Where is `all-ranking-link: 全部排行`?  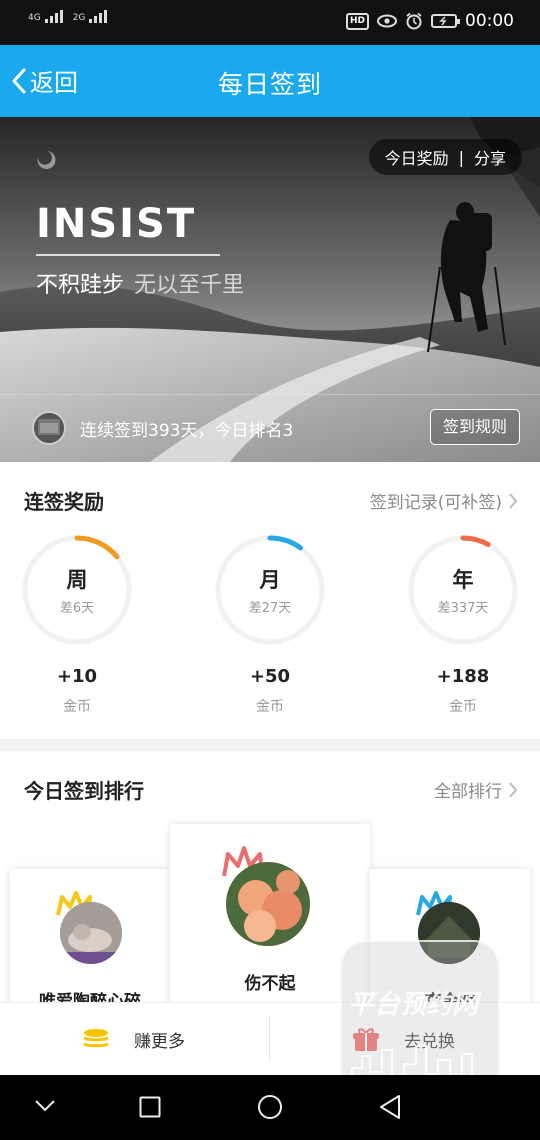
all-ranking-link: 全部排行 is located at coordinates (476, 789).